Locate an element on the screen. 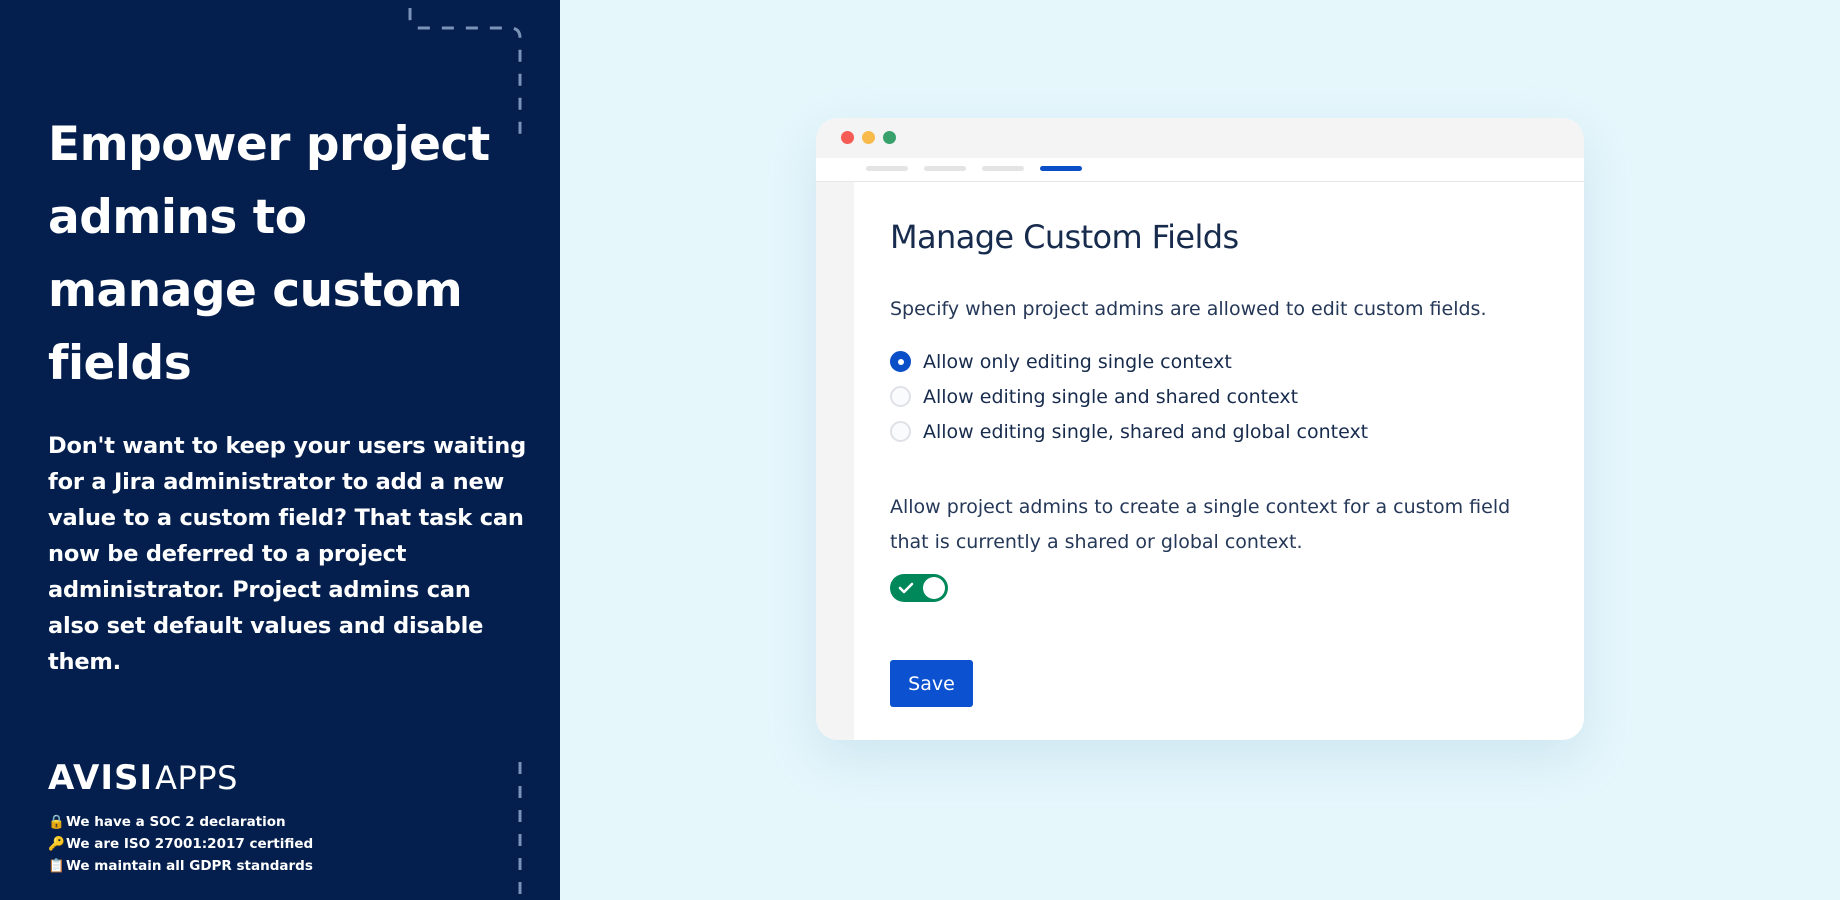  badge-label: We maintain all GDPR standards is located at coordinates (189, 866).